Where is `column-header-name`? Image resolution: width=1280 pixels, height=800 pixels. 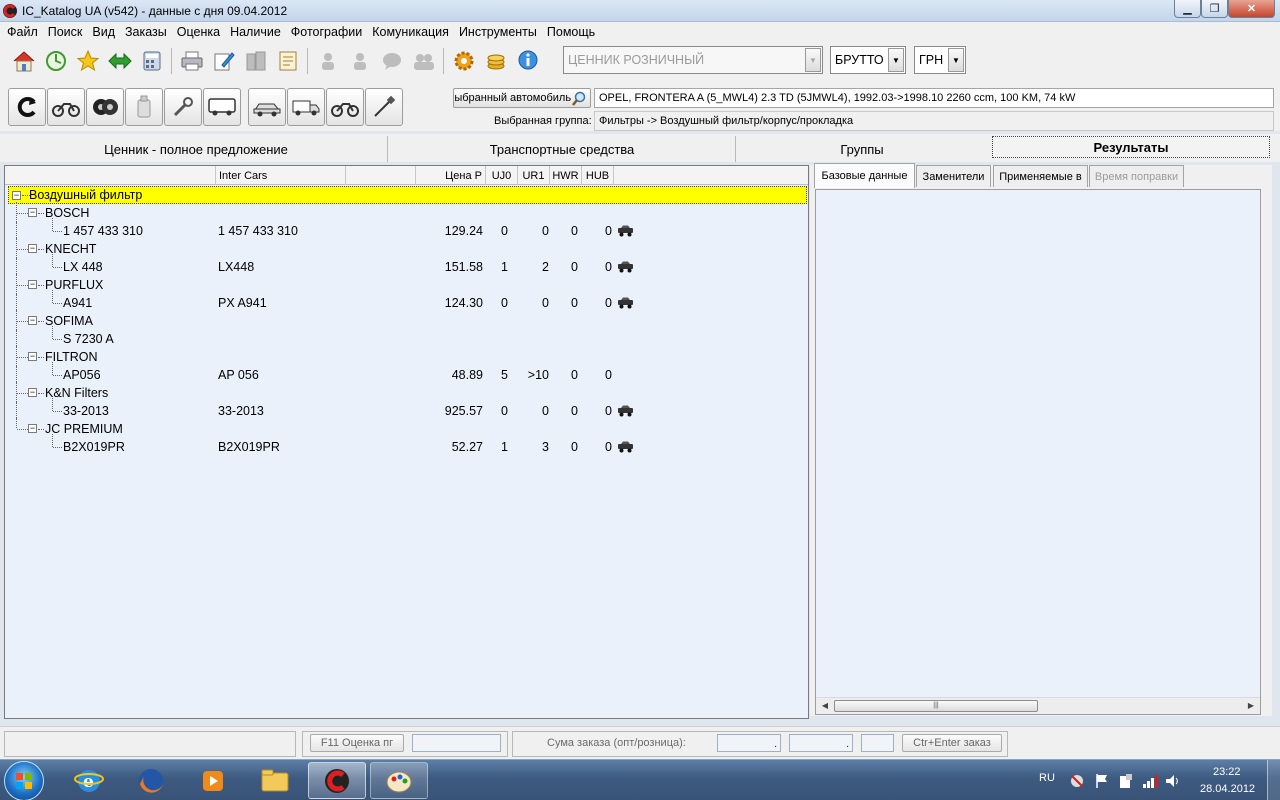
column-header-name is located at coordinates (110, 175).